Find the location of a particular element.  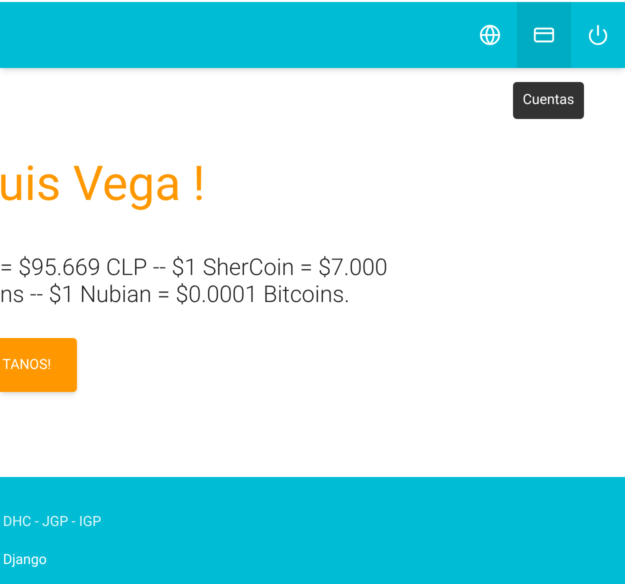

nav-button is located at coordinates (544, 35).